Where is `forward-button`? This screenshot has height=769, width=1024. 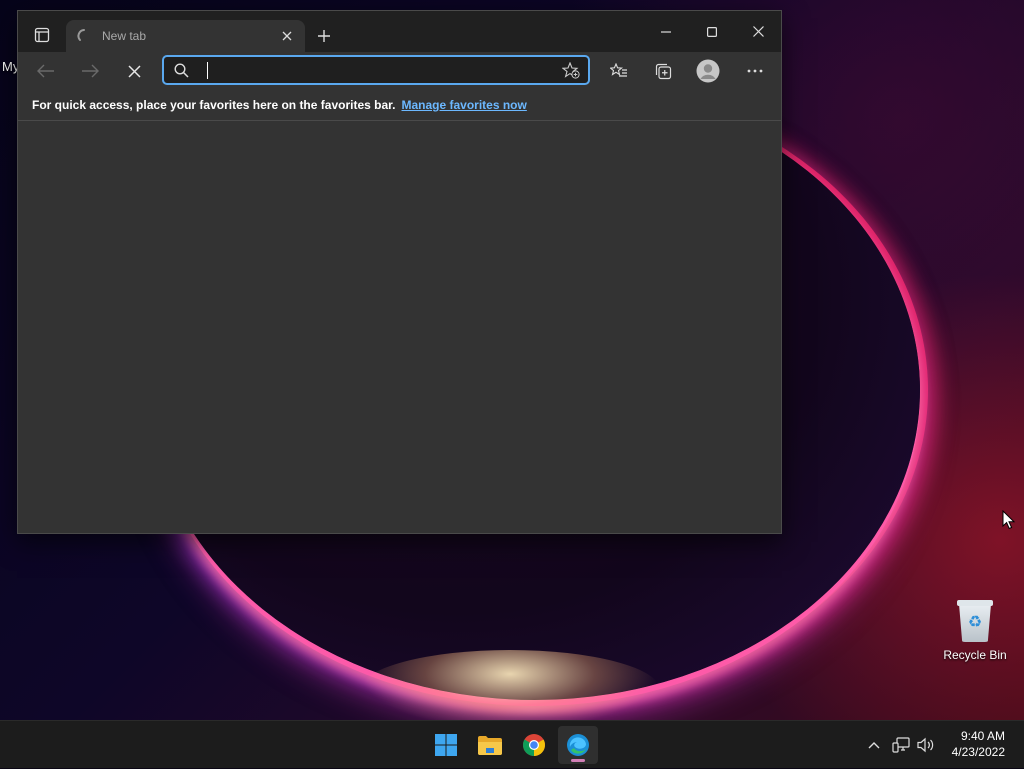
forward-button is located at coordinates (90, 71).